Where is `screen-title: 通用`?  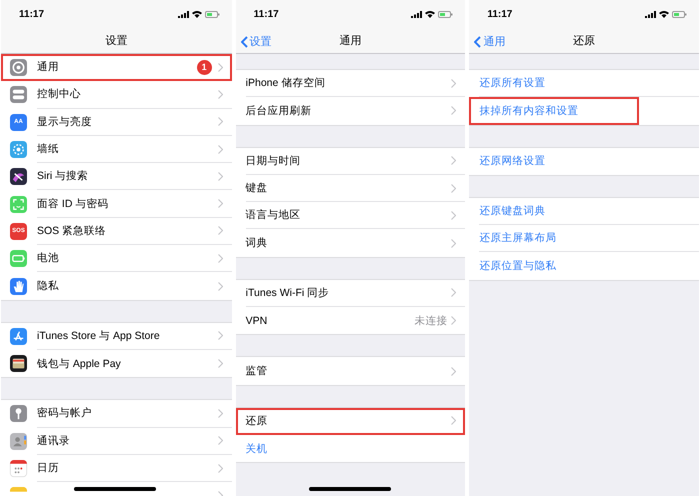
screen-title: 通用 is located at coordinates (351, 41).